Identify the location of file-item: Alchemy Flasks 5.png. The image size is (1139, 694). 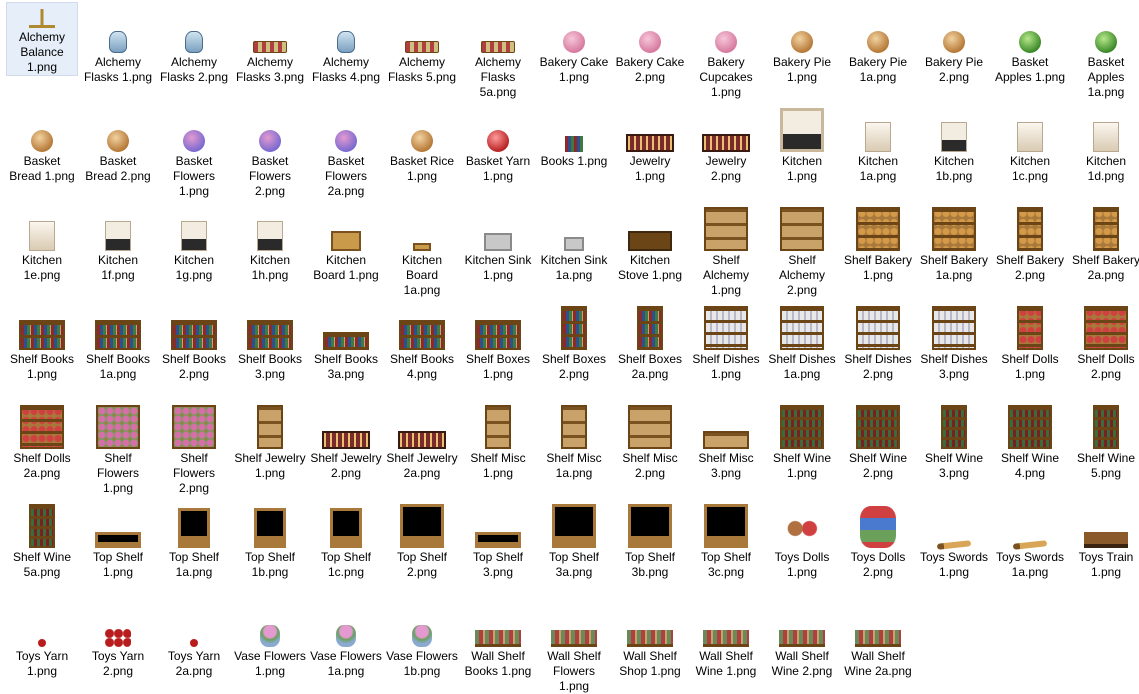
(422, 43).